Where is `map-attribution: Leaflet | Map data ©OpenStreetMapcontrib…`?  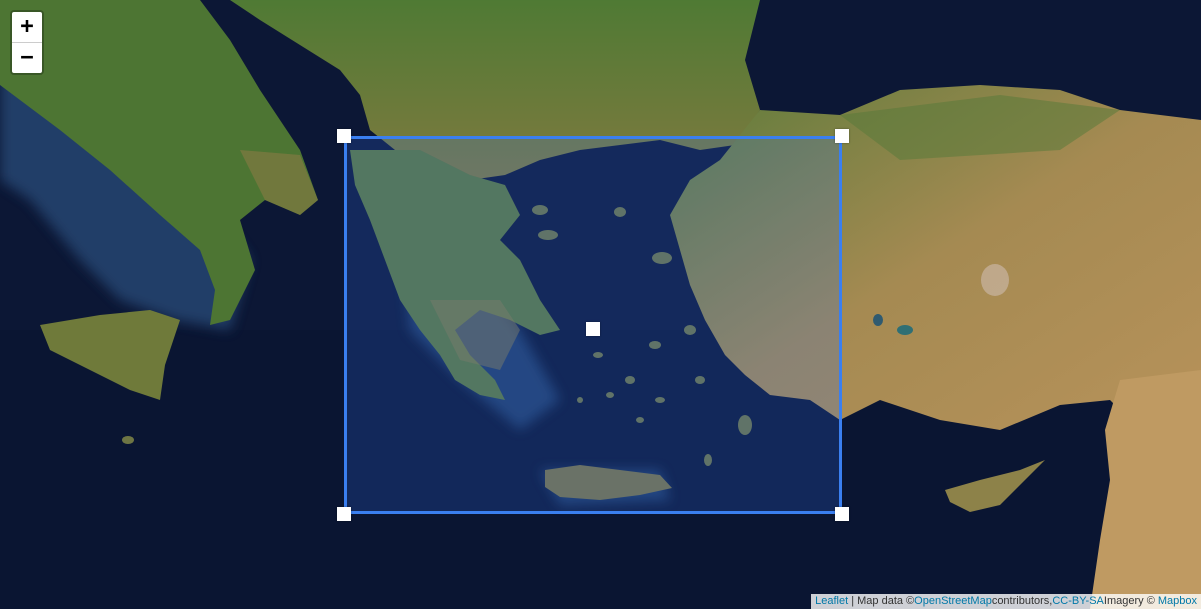 map-attribution: Leaflet | Map data ©OpenStreetMapcontrib… is located at coordinates (1006, 601).